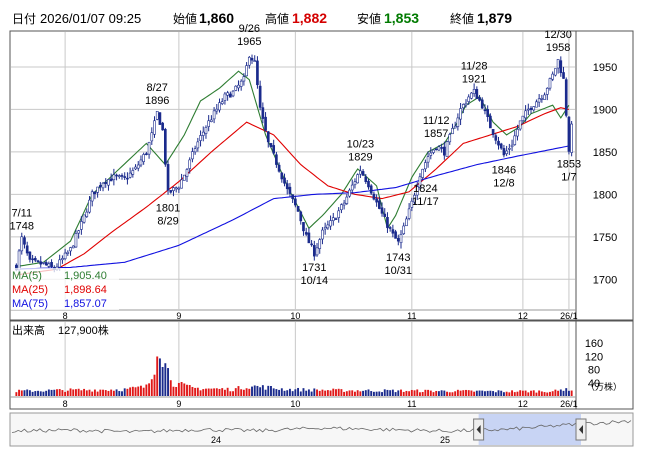  I want to click on annotation-11-top: 12/30, so click(558, 35).